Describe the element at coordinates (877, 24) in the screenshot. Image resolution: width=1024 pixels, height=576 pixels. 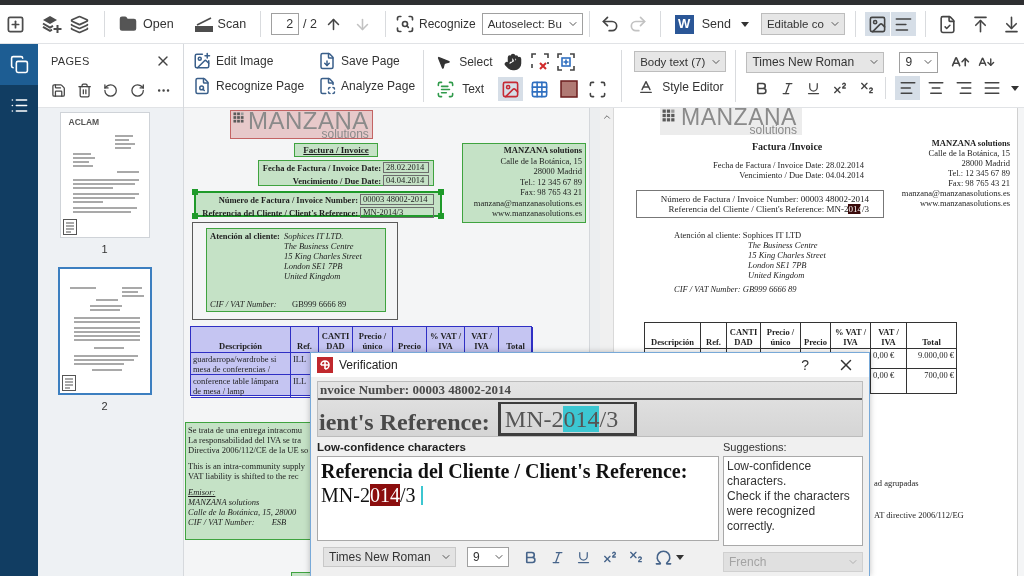
I see `image-view-toggle` at that location.